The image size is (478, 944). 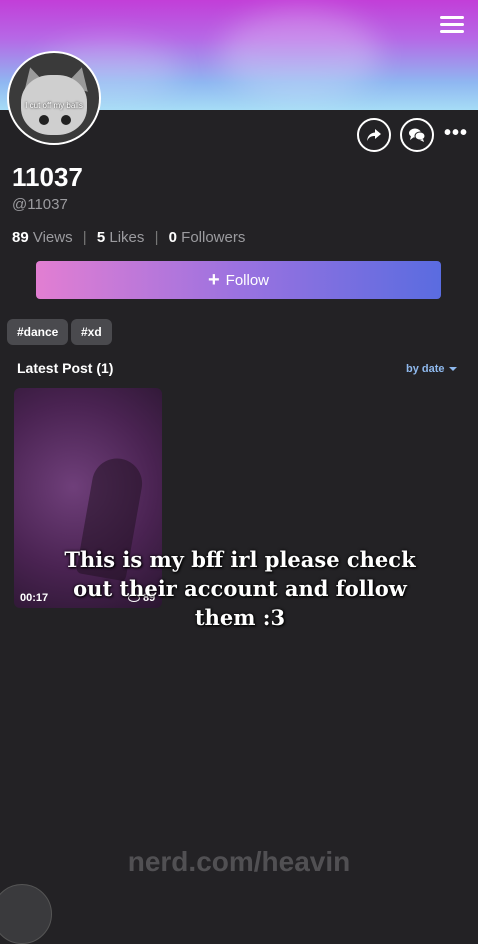 I want to click on profile-stats: 89 Views | 5 Likes | 0 Followers, so click(x=128, y=237).